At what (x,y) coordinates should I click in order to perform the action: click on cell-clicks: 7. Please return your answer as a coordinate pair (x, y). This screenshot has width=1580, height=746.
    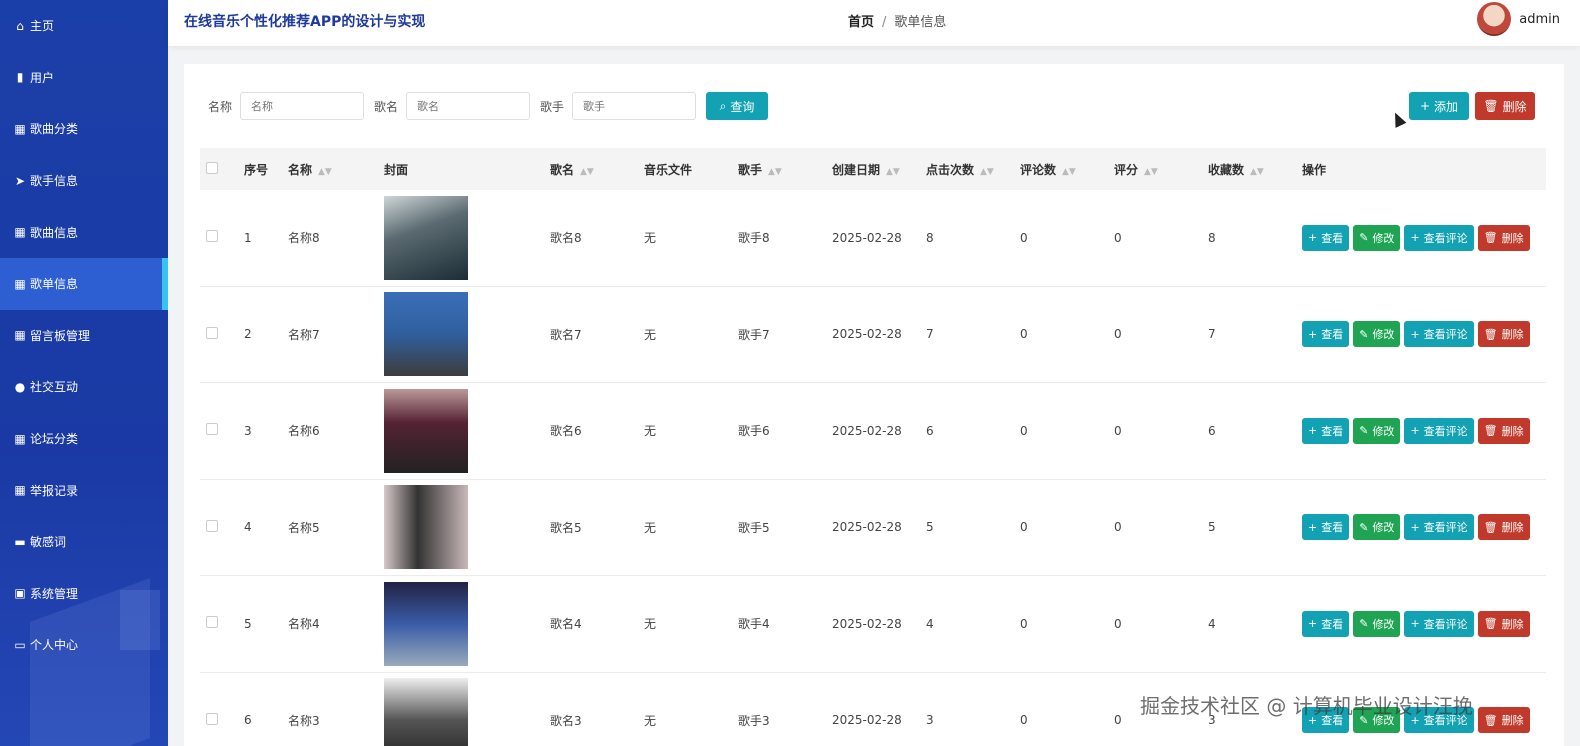
    Looking at the image, I should click on (930, 334).